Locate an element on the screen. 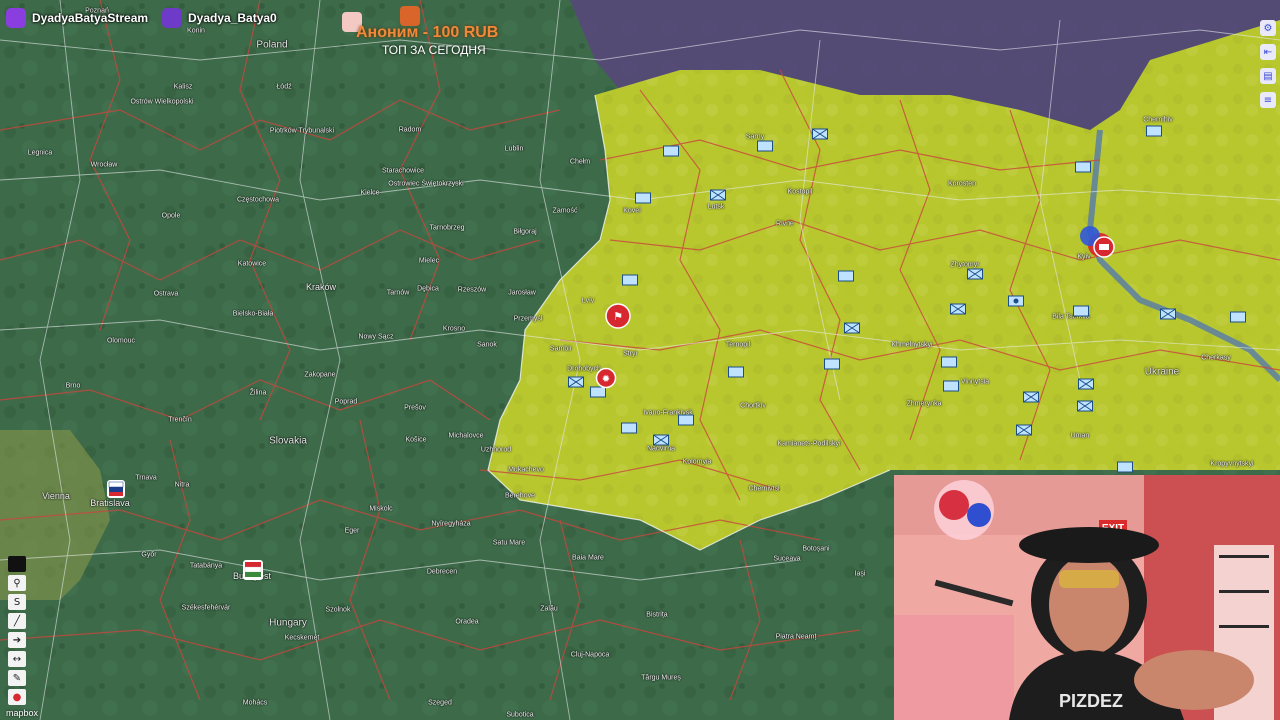 This screenshot has height=720, width=1280. city-label: Cluj-Napoca is located at coordinates (590, 655).